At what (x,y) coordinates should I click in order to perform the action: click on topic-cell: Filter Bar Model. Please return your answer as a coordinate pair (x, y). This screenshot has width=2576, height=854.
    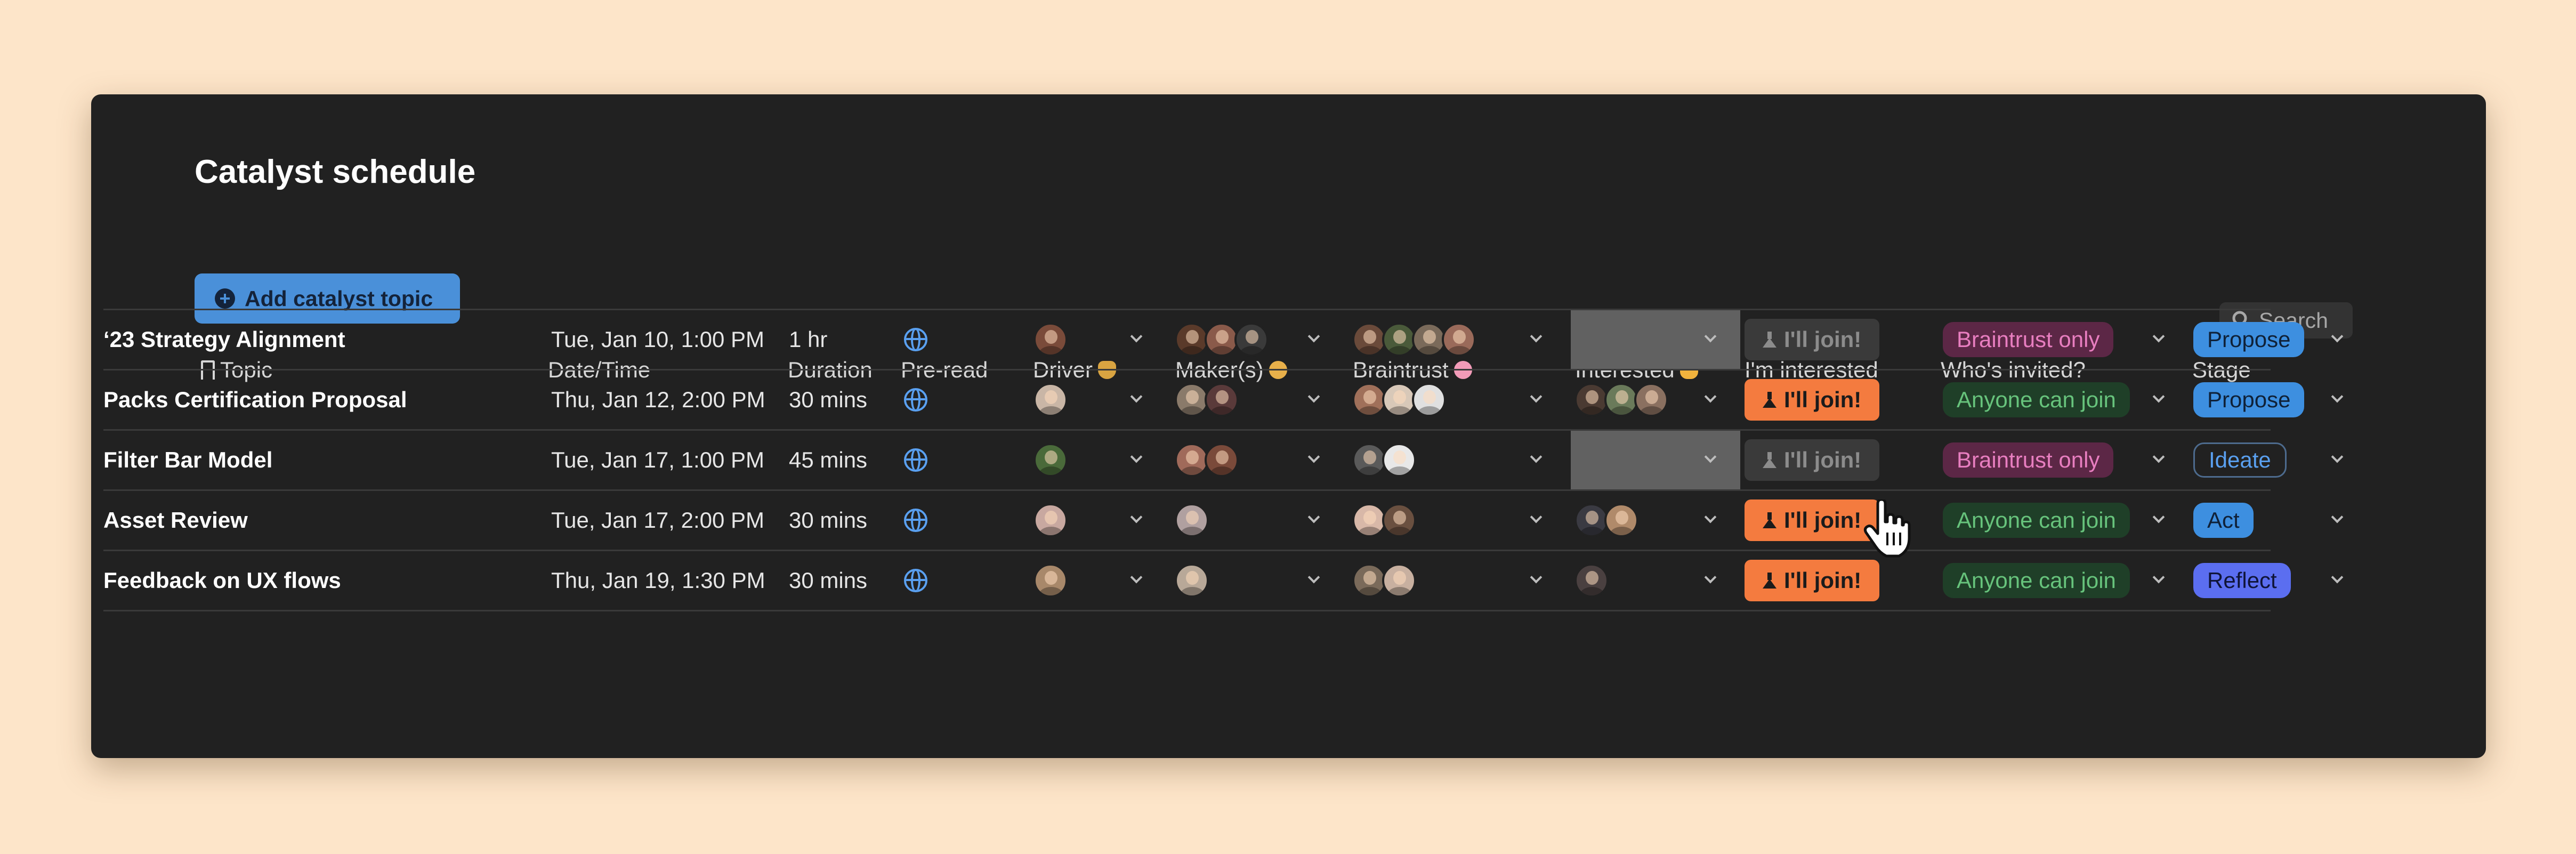
    Looking at the image, I should click on (188, 460).